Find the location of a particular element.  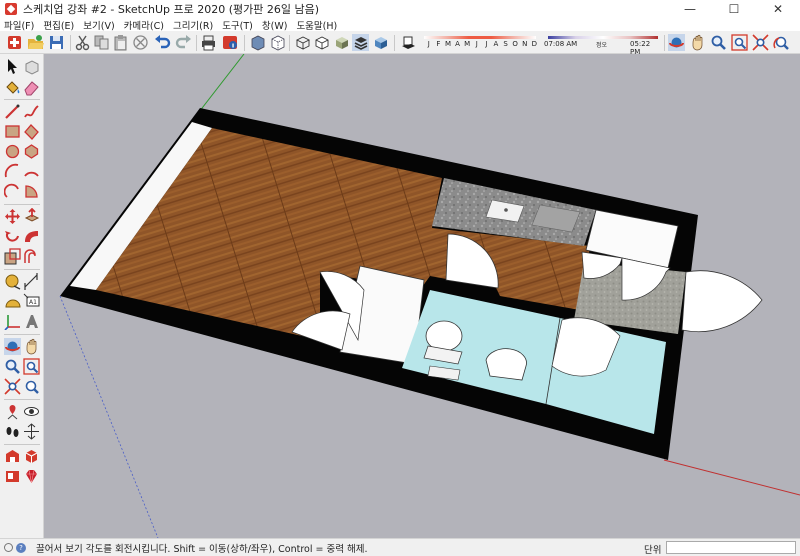

text-icon: A1 is located at coordinates (31, 301).